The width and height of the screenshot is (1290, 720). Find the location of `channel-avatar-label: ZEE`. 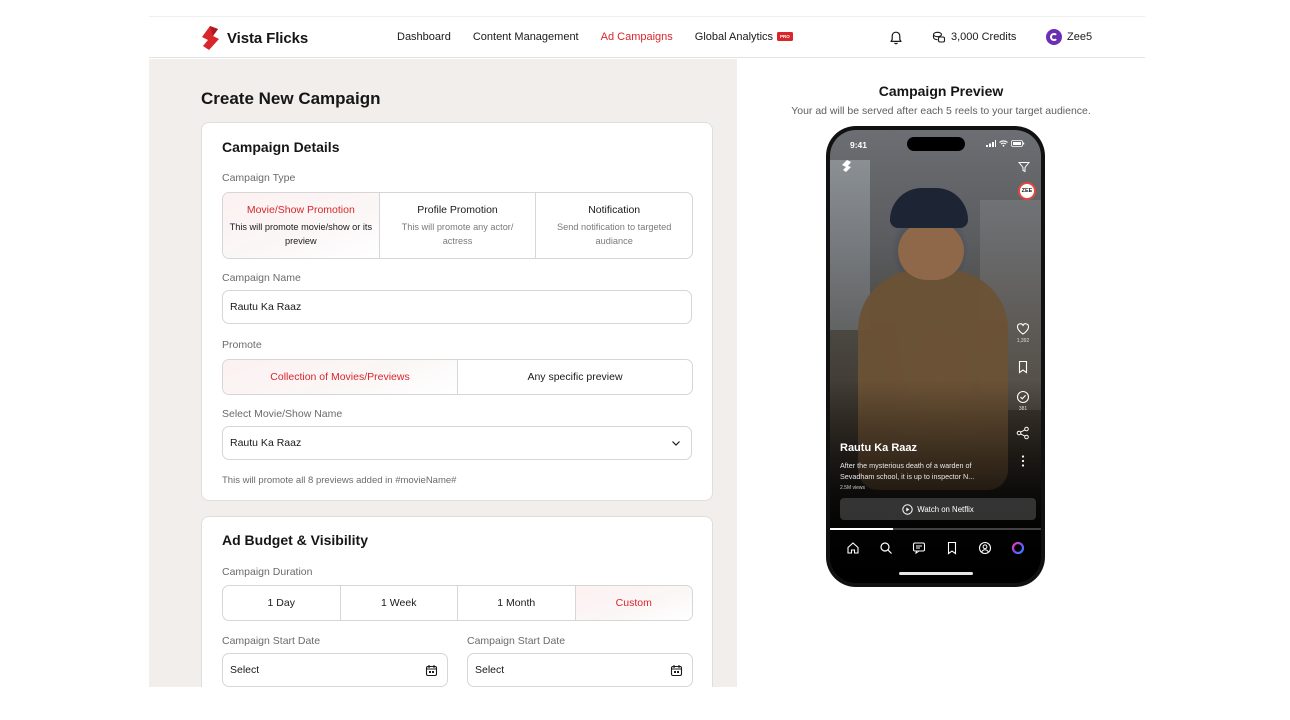

channel-avatar-label: ZEE is located at coordinates (1027, 191).